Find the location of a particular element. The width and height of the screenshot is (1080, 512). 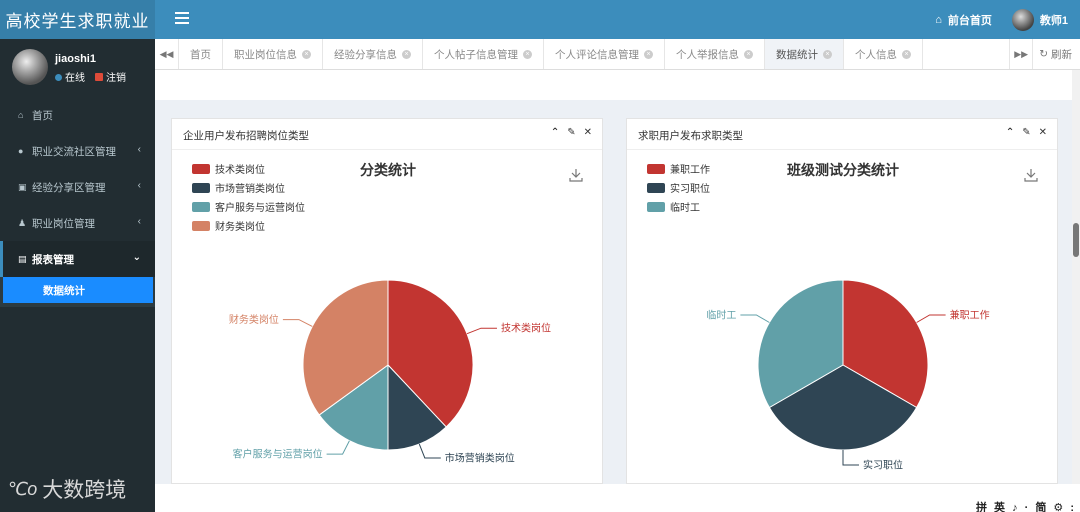

legend-label: 客户服务与运营岗位 is located at coordinates (260, 207).